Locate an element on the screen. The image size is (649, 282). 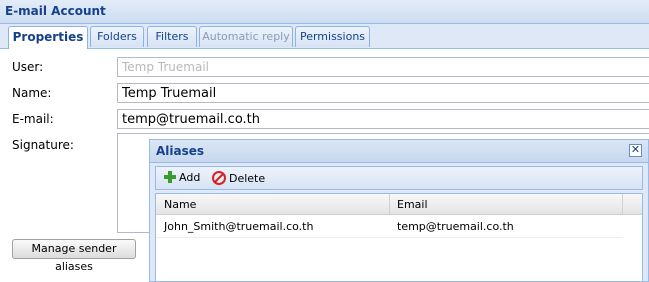
delete-label: Delete is located at coordinates (247, 178).